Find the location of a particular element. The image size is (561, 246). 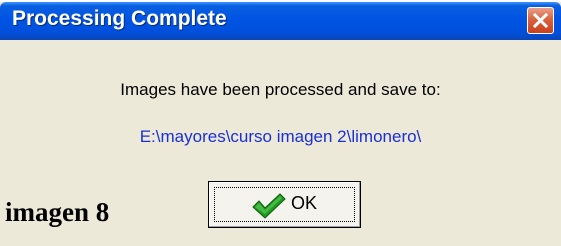

close-button is located at coordinates (540, 20).